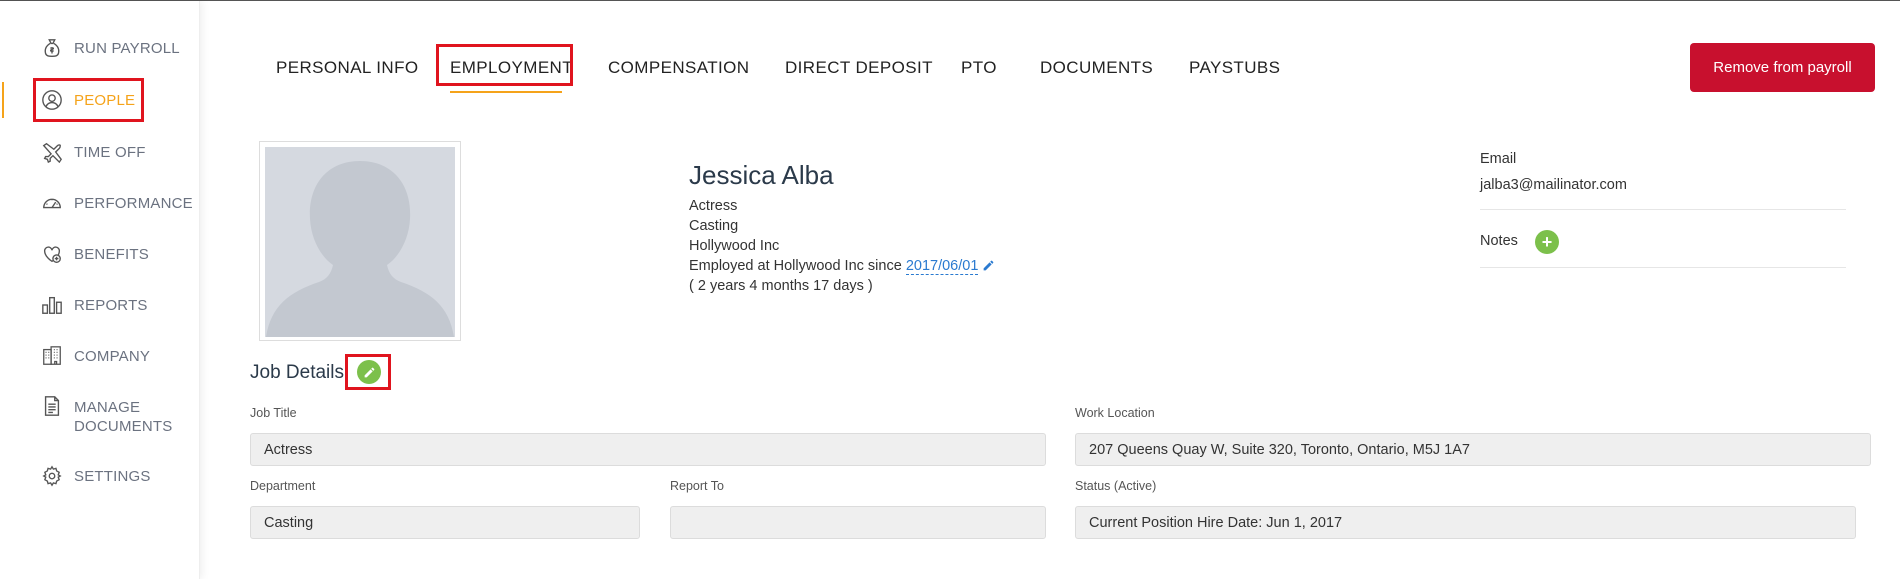 This screenshot has height=579, width=1900. I want to click on avatar, so click(360, 242).